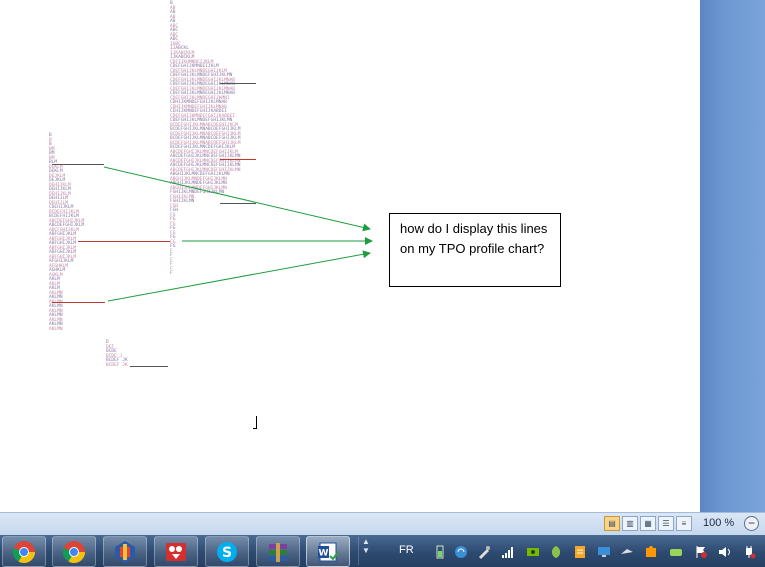 This screenshot has width=765, height=567. I want to click on sync-icon, so click(461, 552).